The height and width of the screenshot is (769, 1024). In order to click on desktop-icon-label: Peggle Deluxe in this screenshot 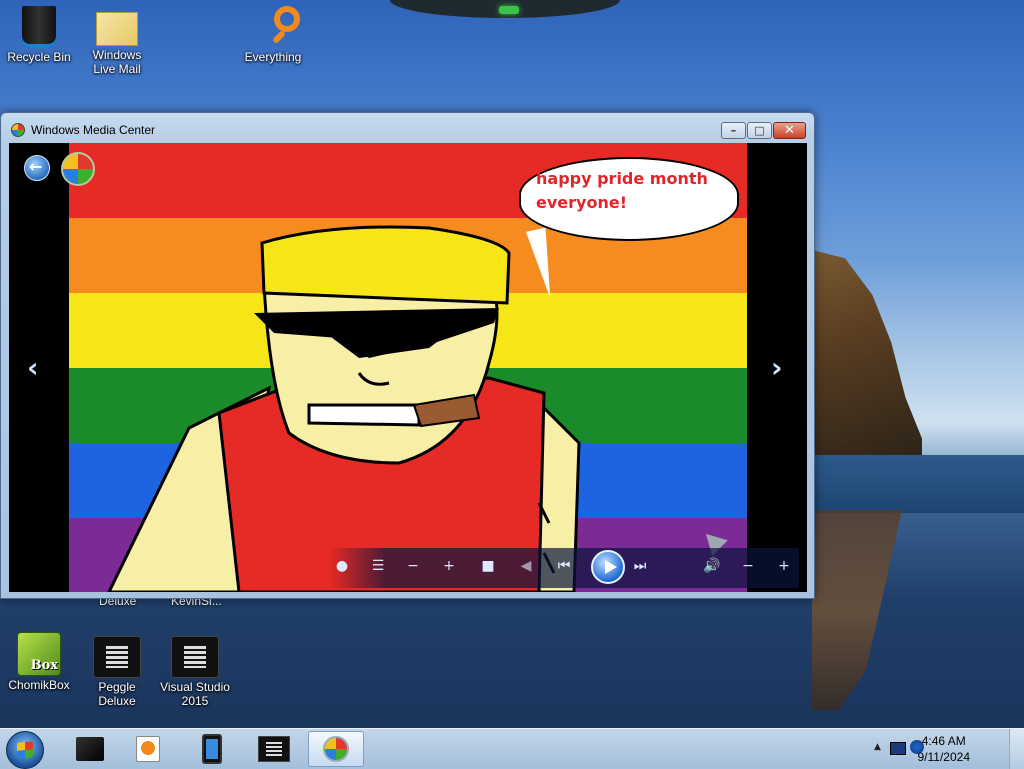, I will do `click(117, 694)`.